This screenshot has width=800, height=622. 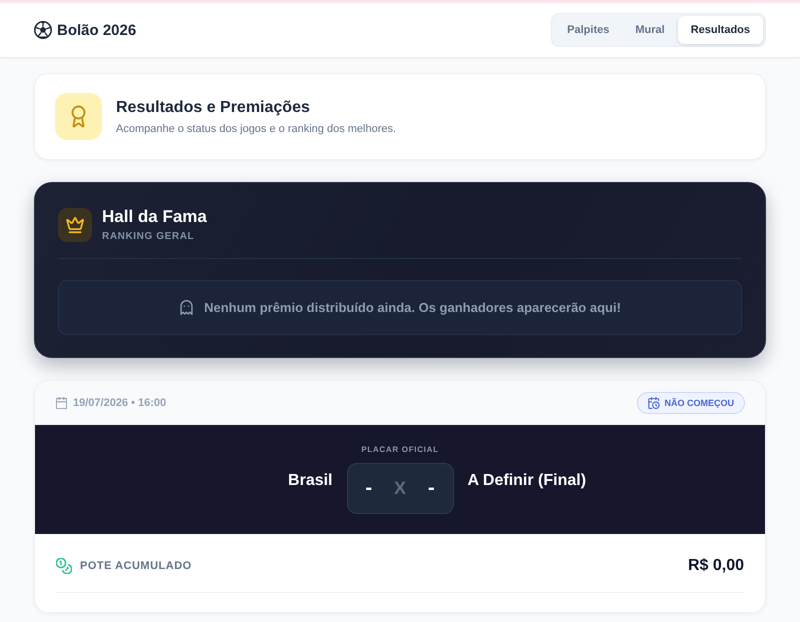 What do you see at coordinates (119, 402) in the screenshot?
I see `match-datetime: 19/07/2026 • 16:00` at bounding box center [119, 402].